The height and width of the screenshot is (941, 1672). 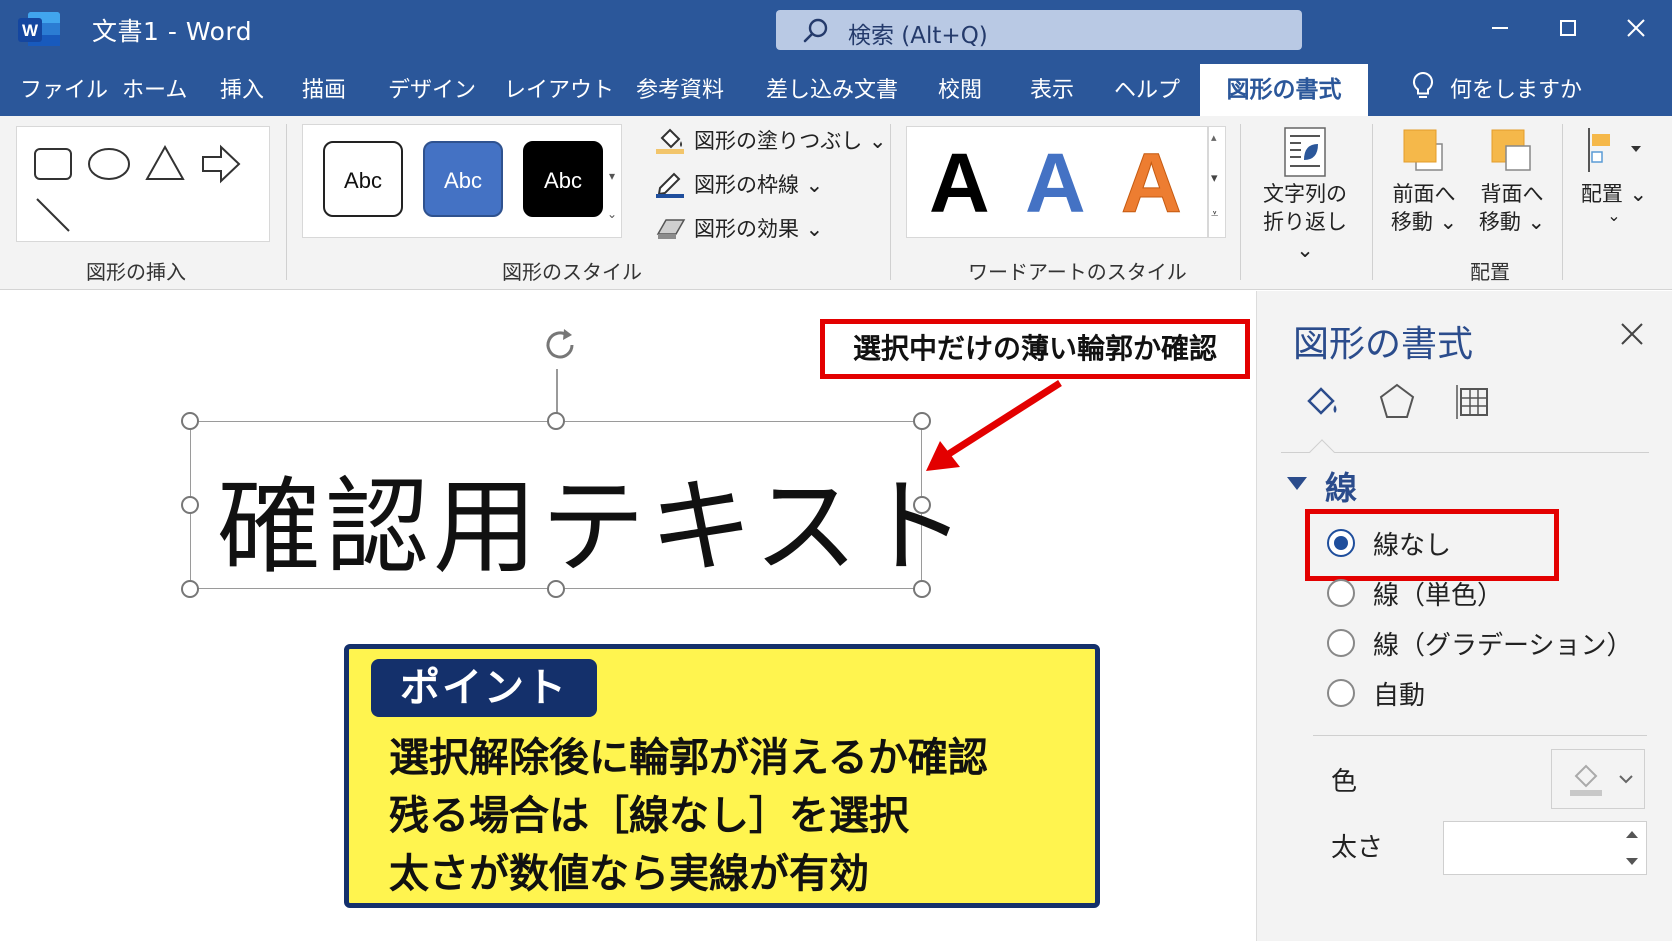 What do you see at coordinates (64, 88) in the screenshot?
I see `tab-file: ファイル` at bounding box center [64, 88].